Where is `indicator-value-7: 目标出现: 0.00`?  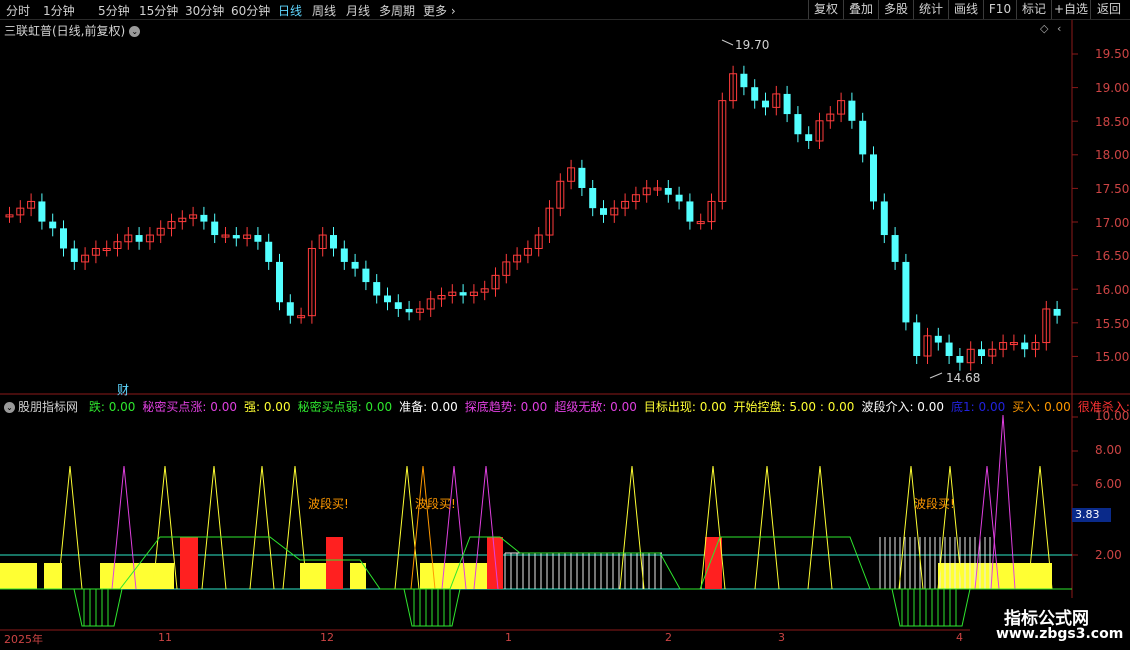
indicator-value-7: 目标出现: 0.00 is located at coordinates (685, 407).